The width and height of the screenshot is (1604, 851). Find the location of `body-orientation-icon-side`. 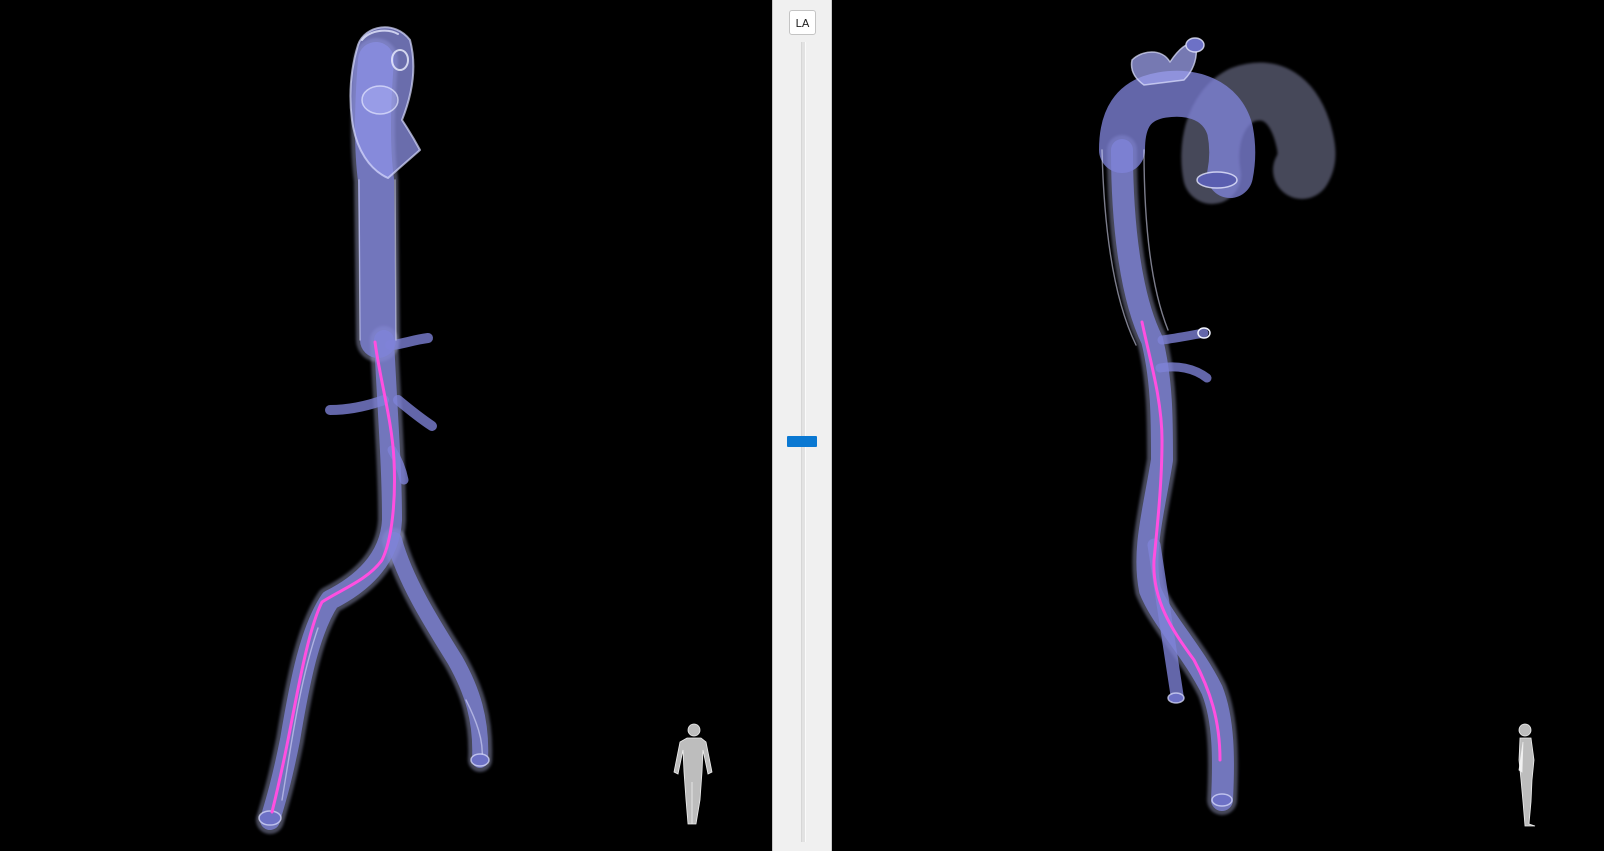

body-orientation-icon-side is located at coordinates (1527, 775).